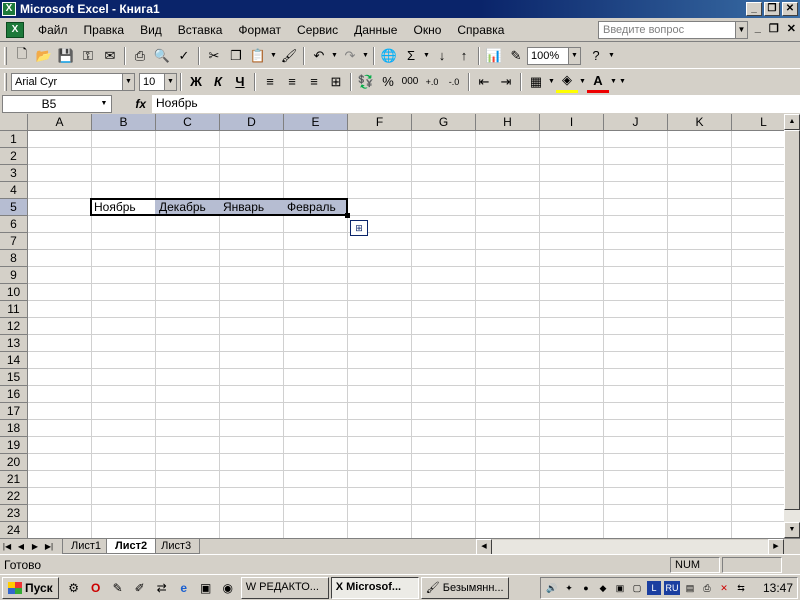 The height and width of the screenshot is (600, 800). What do you see at coordinates (86, 546) in the screenshot?
I see `tab-sheet1: Лист1` at bounding box center [86, 546].